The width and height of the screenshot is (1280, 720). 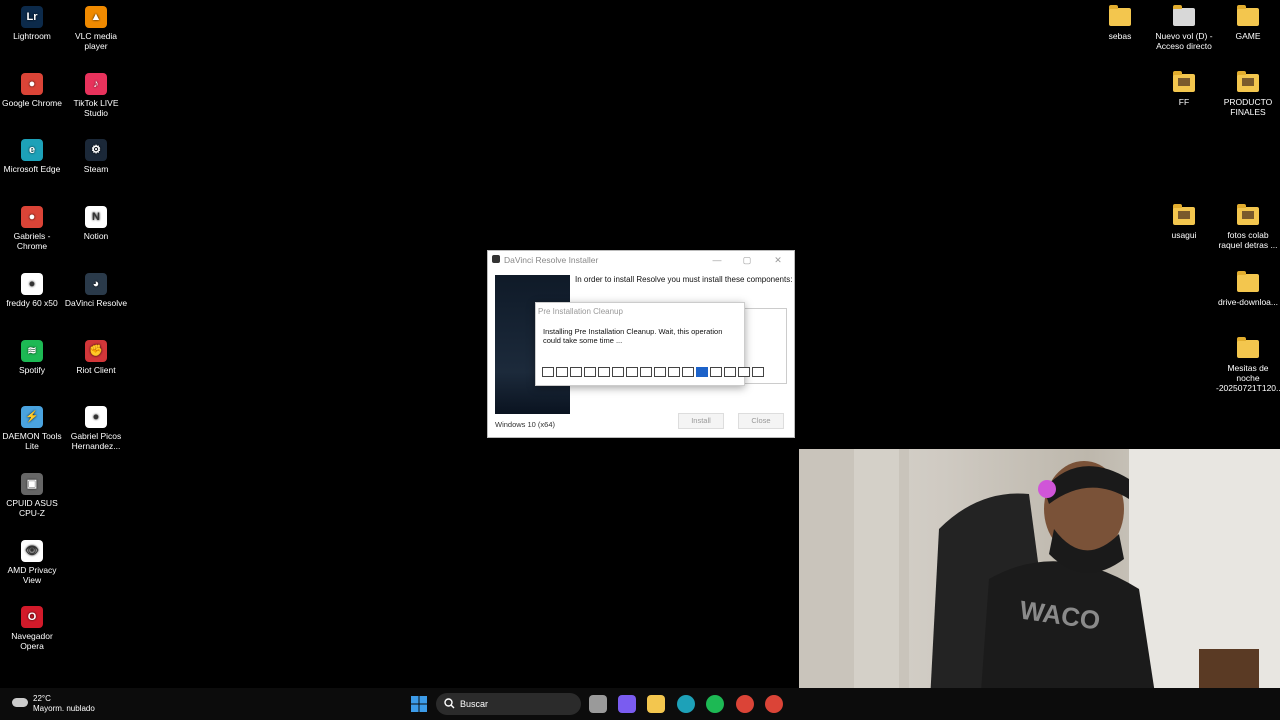 I want to click on spotify-icon, so click(x=715, y=704).